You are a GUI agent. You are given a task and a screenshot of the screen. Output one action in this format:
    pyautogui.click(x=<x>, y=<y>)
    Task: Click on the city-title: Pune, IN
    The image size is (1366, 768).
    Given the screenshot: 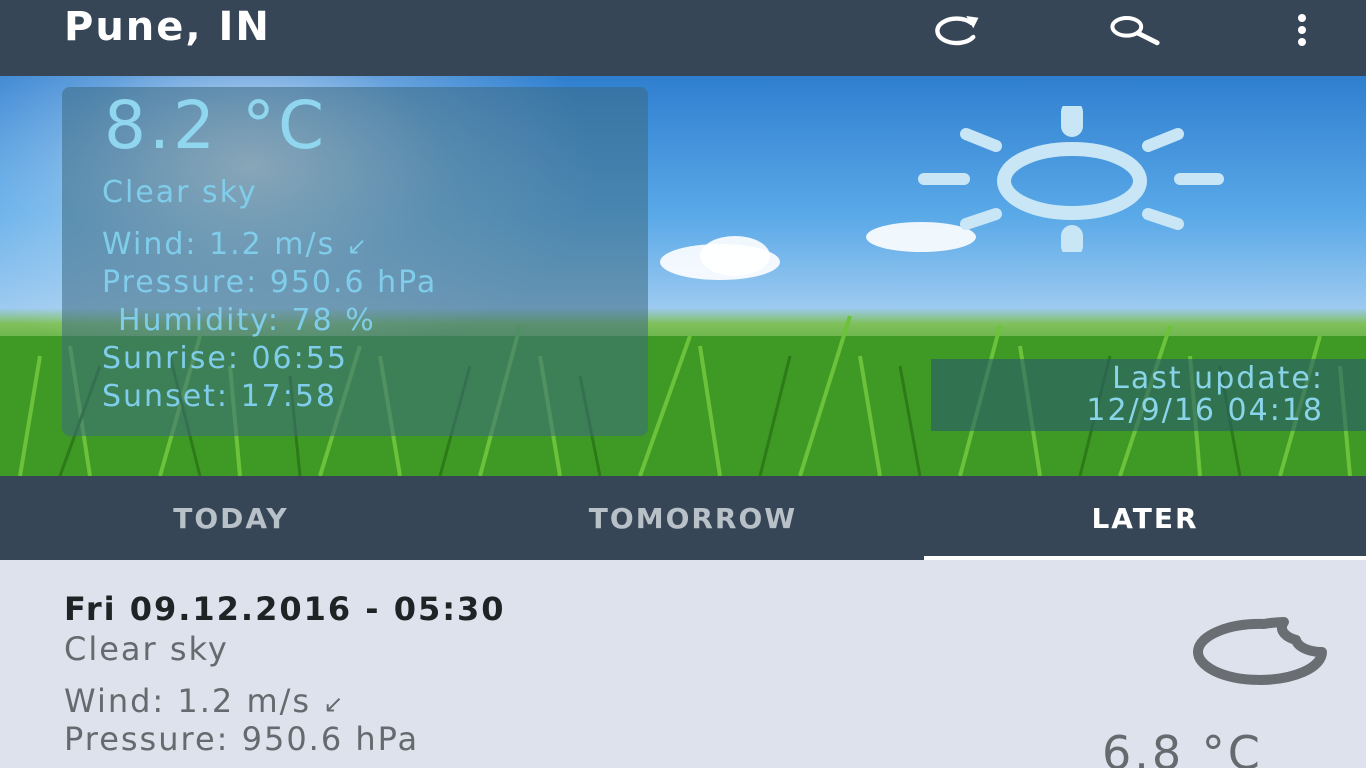 What is the action you would take?
    pyautogui.click(x=167, y=27)
    